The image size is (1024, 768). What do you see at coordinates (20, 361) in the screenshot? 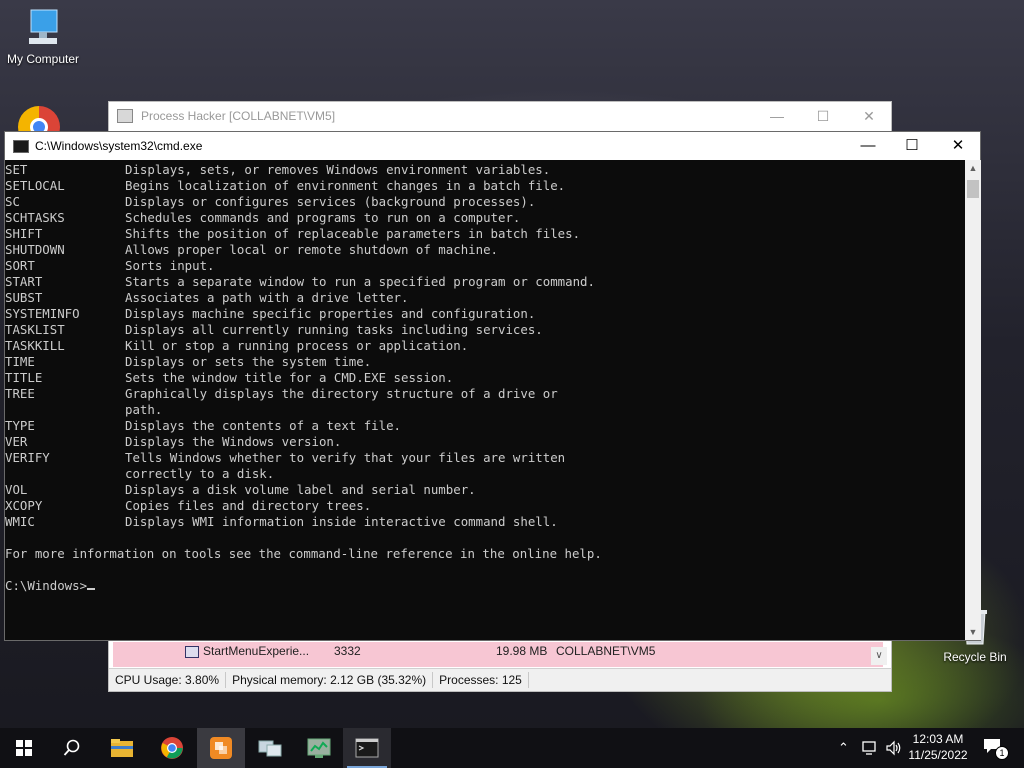
I see `command-name: TIME` at bounding box center [20, 361].